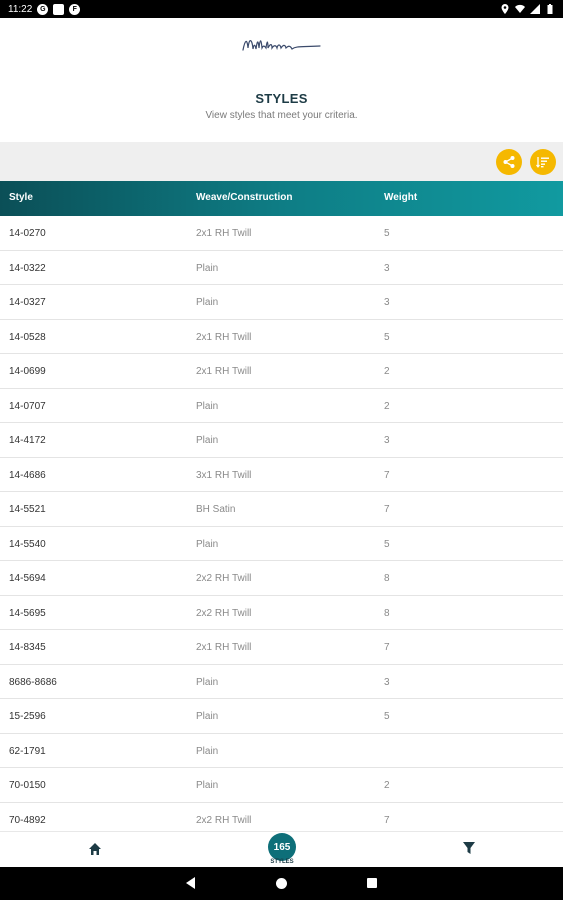 The width and height of the screenshot is (563, 900). Describe the element at coordinates (281, 544) in the screenshot. I see `table-row: 14-5540 Plain 5` at that location.